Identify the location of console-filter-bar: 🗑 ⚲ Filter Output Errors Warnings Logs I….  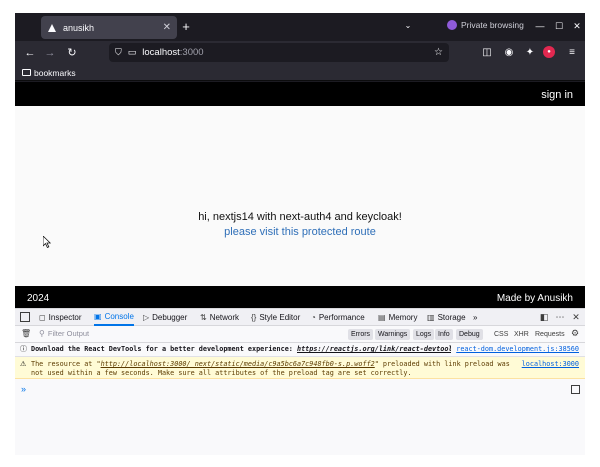
(300, 334).